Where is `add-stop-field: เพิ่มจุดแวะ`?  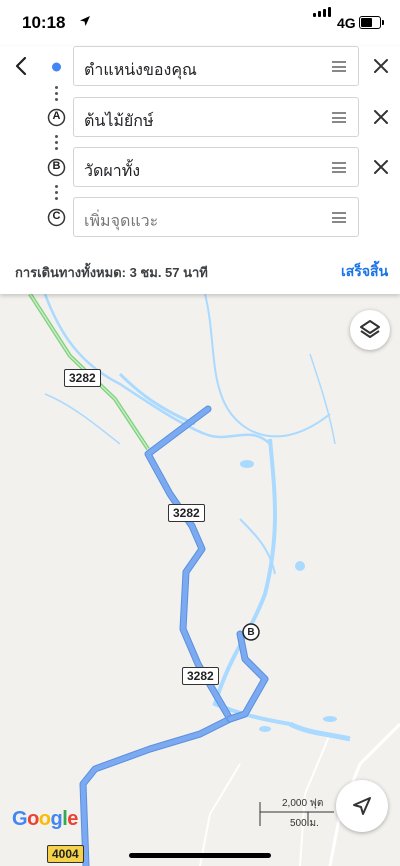 add-stop-field: เพิ่มจุดแวะ is located at coordinates (216, 217).